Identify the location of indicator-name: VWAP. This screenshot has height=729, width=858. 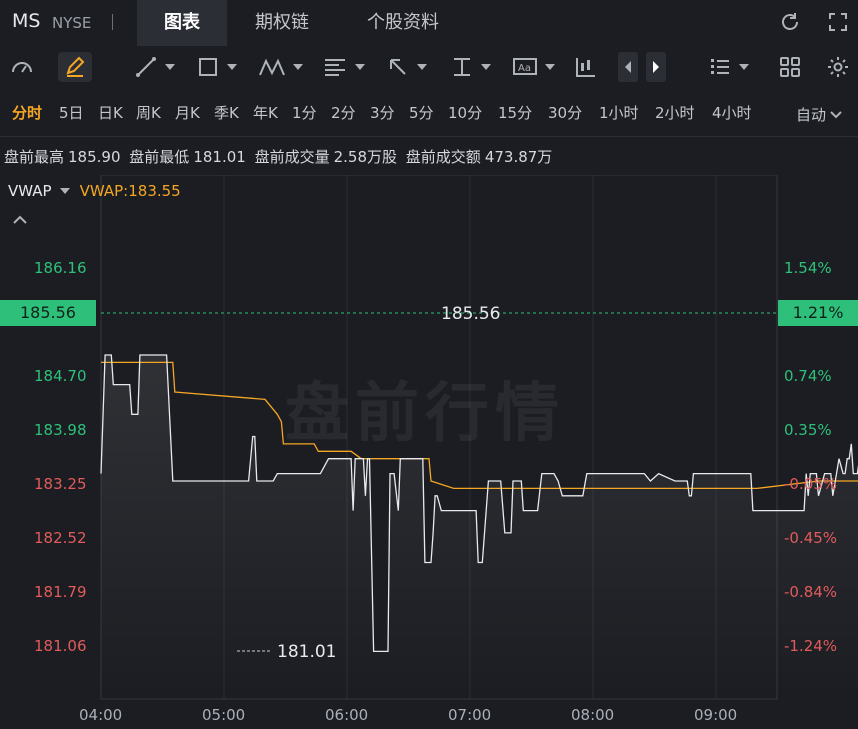
(30, 191).